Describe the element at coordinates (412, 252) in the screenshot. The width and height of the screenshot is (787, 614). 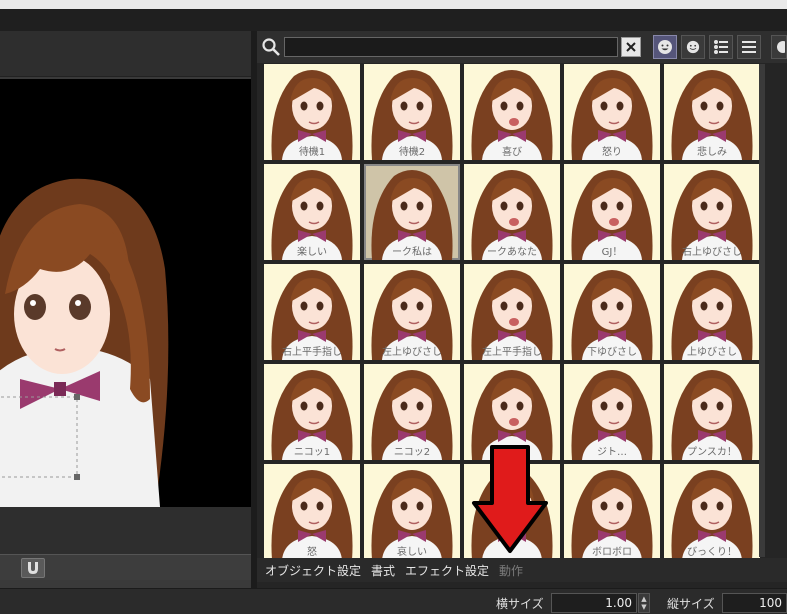
I see `expression-label: ーク私は` at that location.